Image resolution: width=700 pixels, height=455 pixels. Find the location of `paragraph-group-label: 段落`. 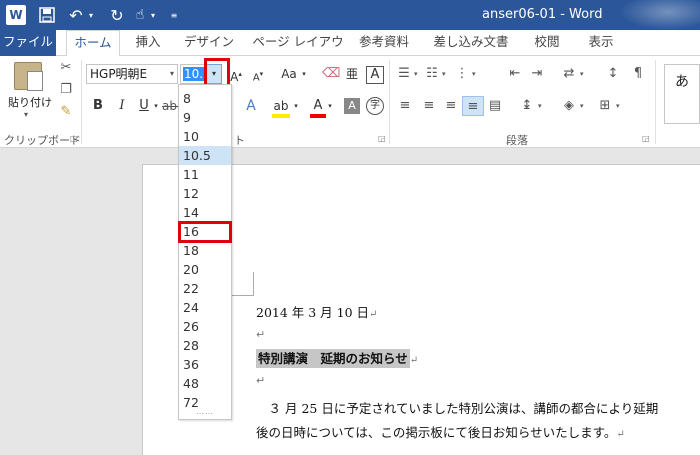

paragraph-group-label: 段落 is located at coordinates (517, 140).